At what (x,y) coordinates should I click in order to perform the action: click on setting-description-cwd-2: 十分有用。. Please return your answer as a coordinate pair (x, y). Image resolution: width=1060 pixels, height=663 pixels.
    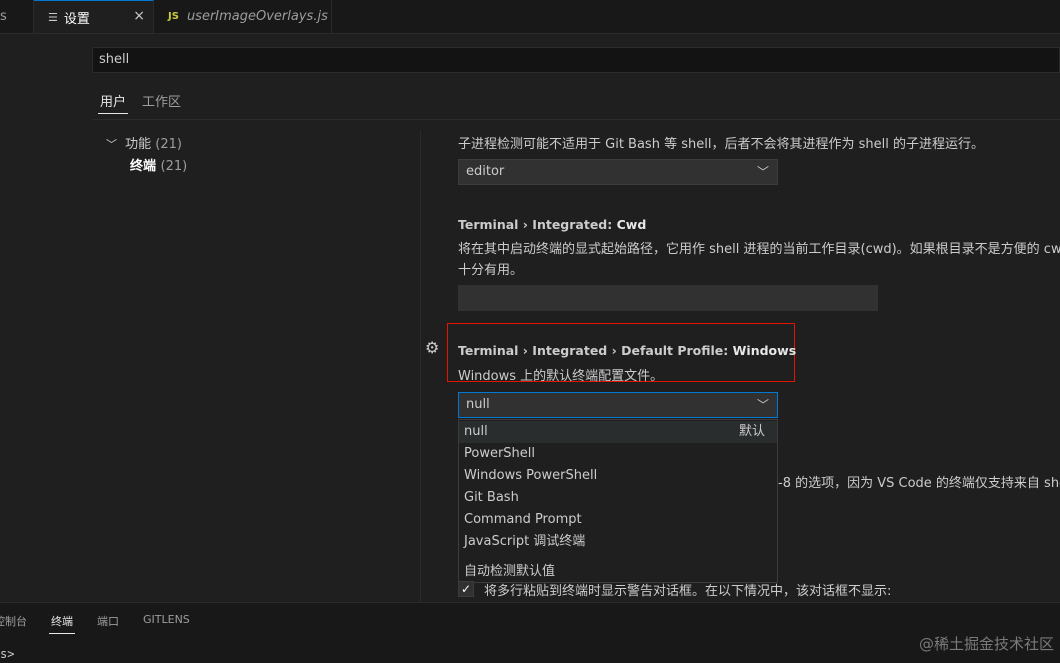
    Looking at the image, I should click on (491, 270).